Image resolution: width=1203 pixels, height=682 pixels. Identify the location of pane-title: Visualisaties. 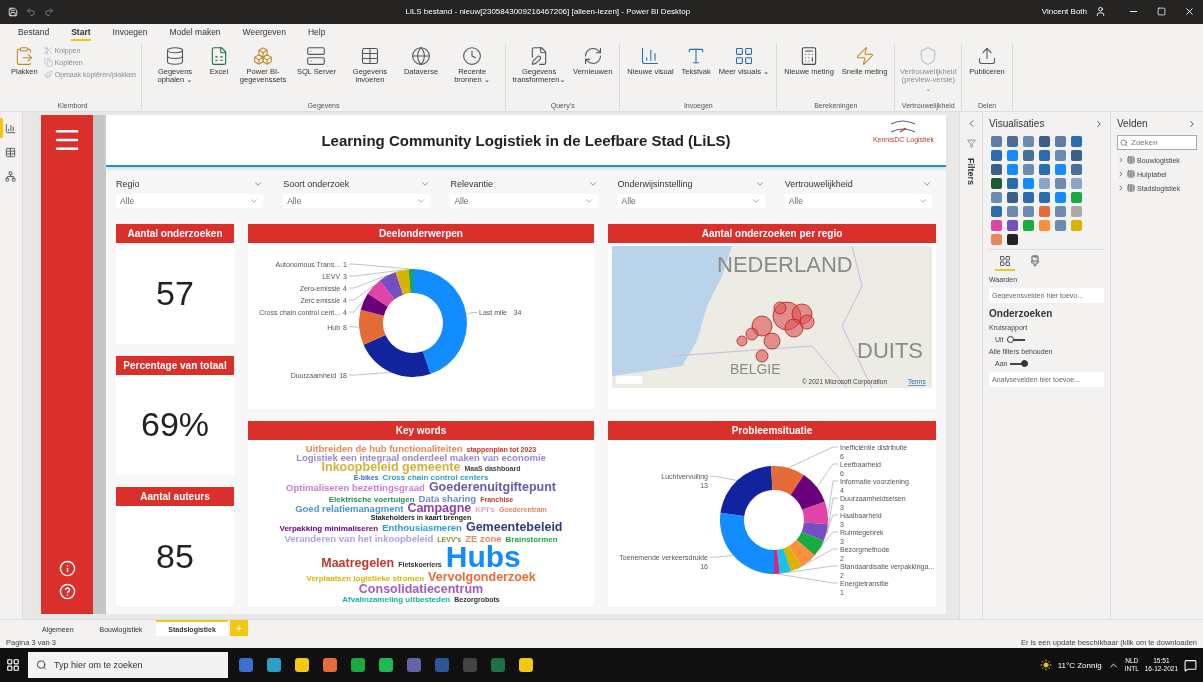
(1017, 124).